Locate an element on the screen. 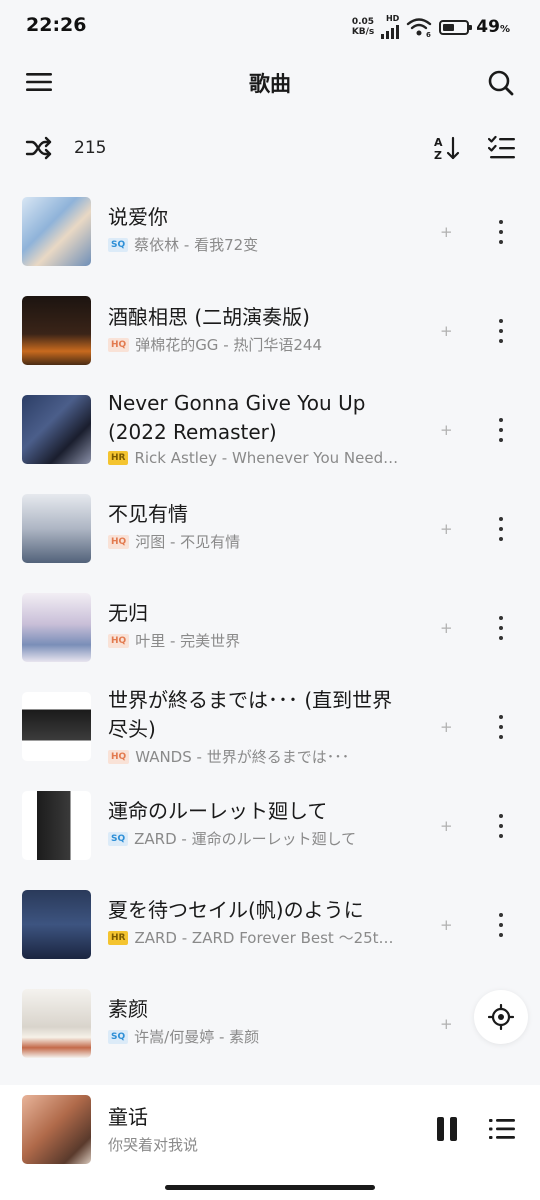 The width and height of the screenshot is (540, 1200). checklist-icon is located at coordinates (502, 148).